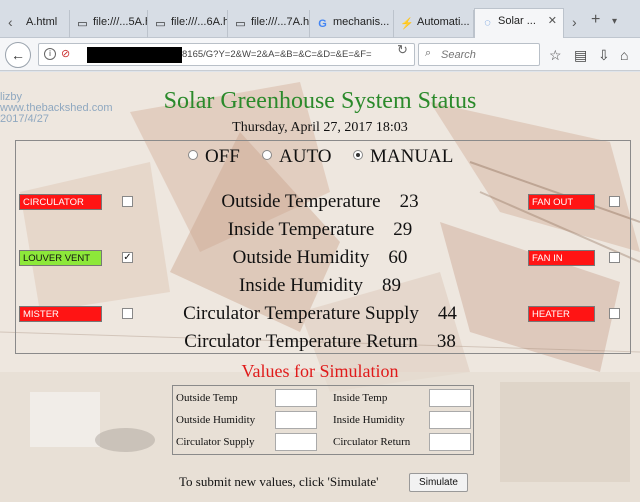  Describe the element at coordinates (322, 24) in the screenshot. I see `google-icon: G` at that location.